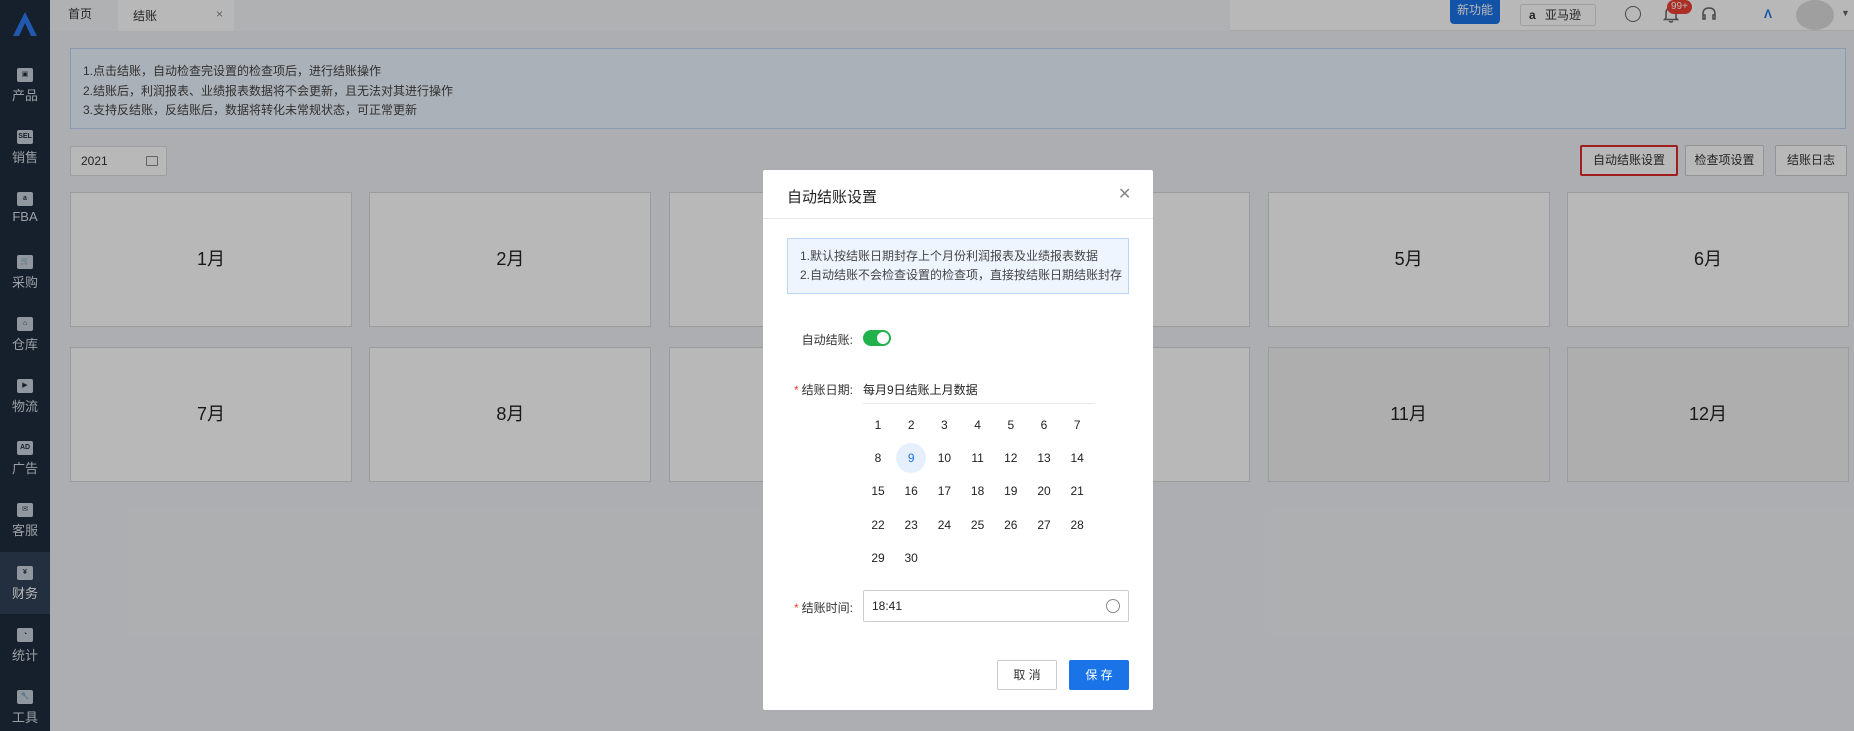  What do you see at coordinates (911, 458) in the screenshot?
I see `day-option: 9` at bounding box center [911, 458].